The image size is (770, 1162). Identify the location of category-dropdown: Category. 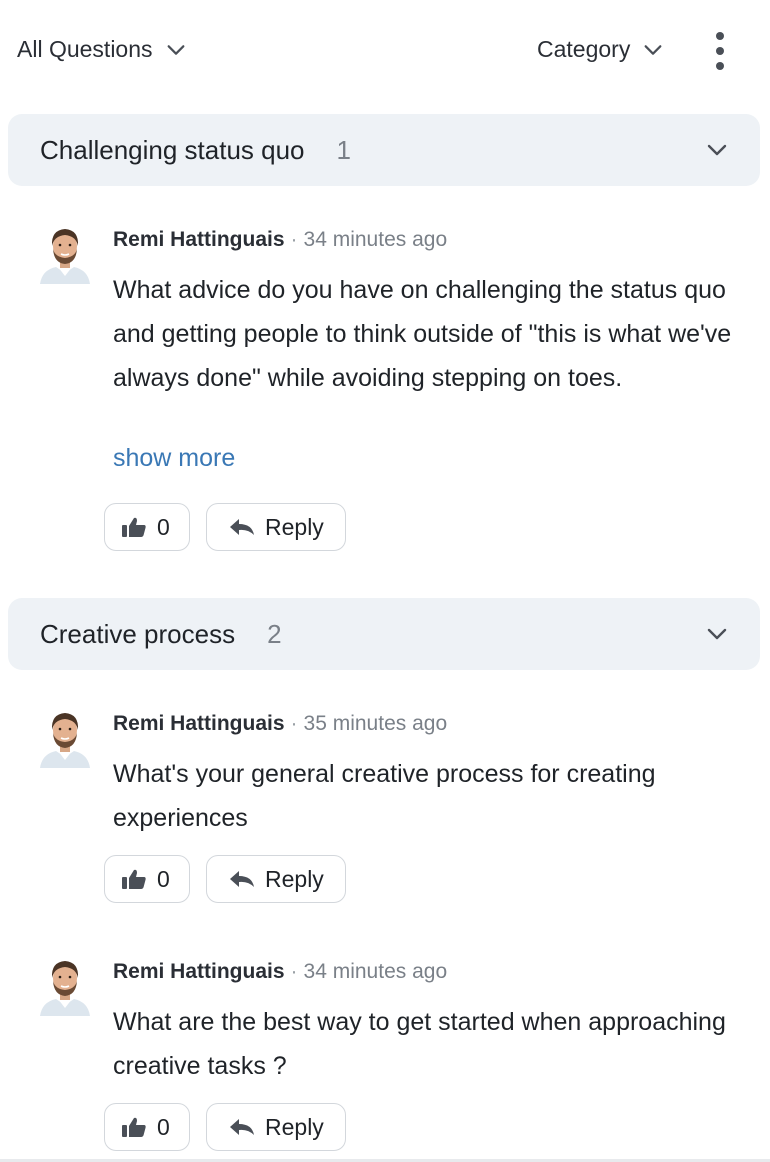
(600, 49).